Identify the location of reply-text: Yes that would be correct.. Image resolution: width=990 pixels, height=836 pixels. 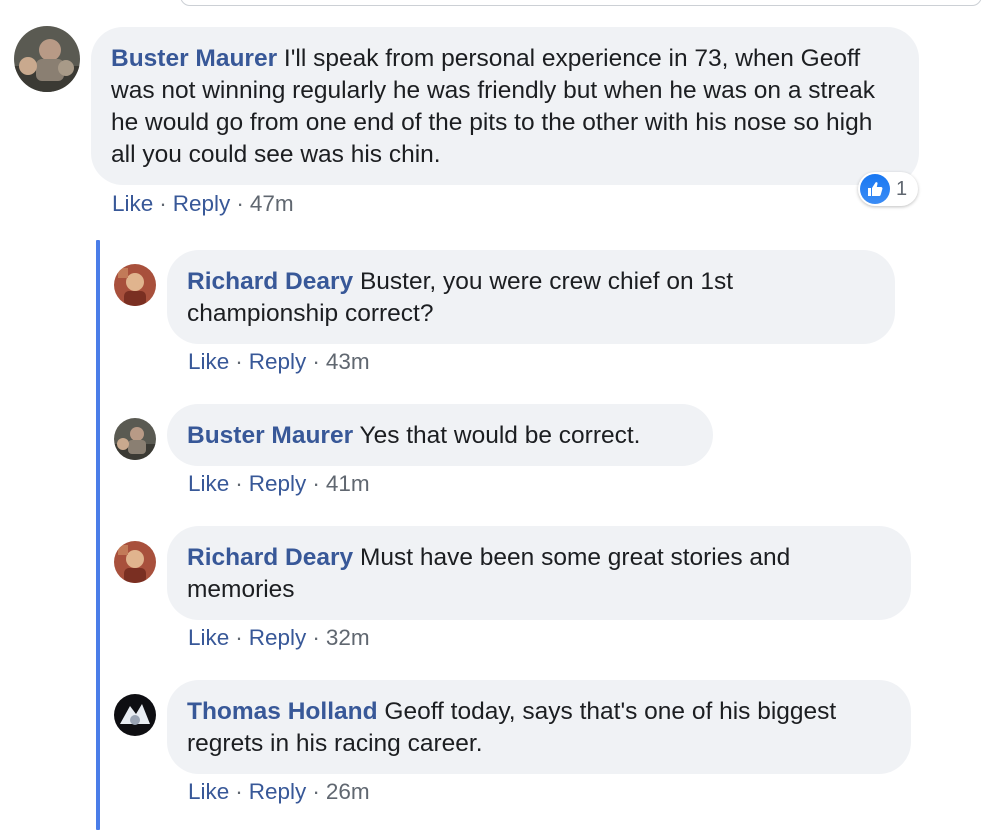
(497, 435).